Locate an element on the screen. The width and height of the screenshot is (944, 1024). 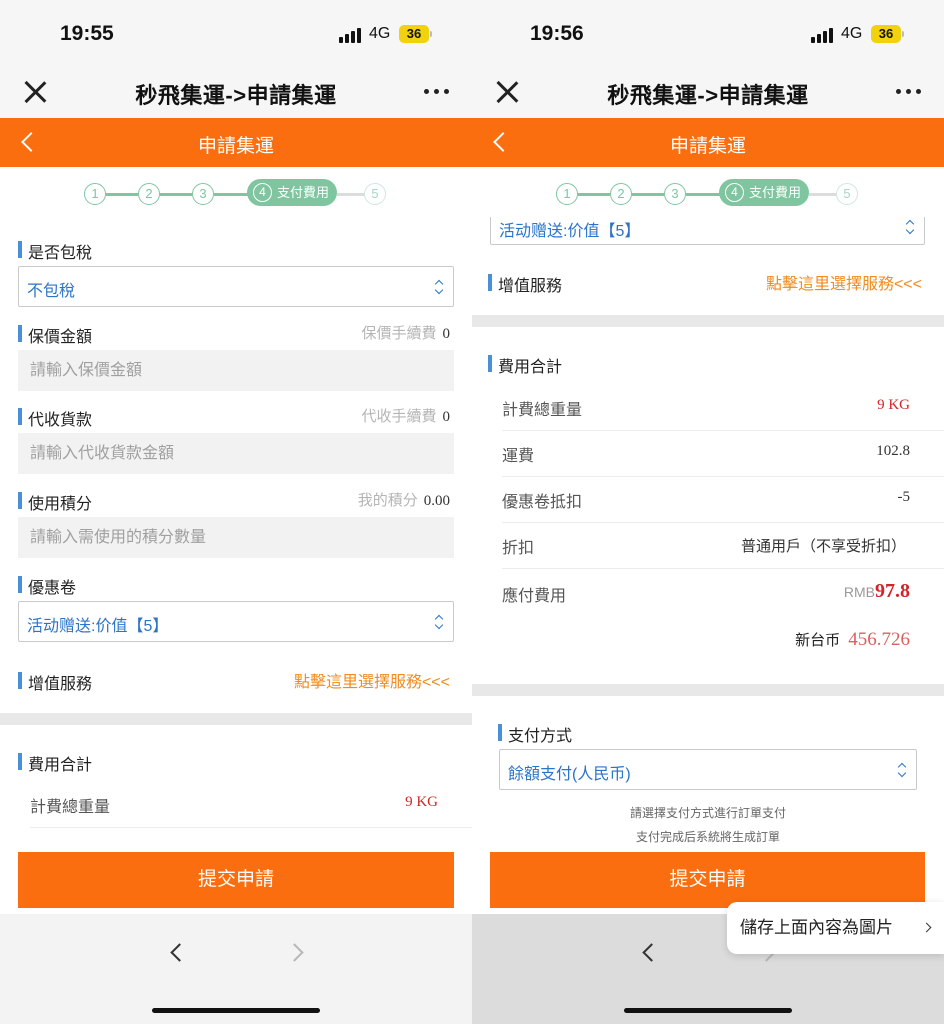
payable-amount-wrap: RMB97.8 is located at coordinates (877, 591).